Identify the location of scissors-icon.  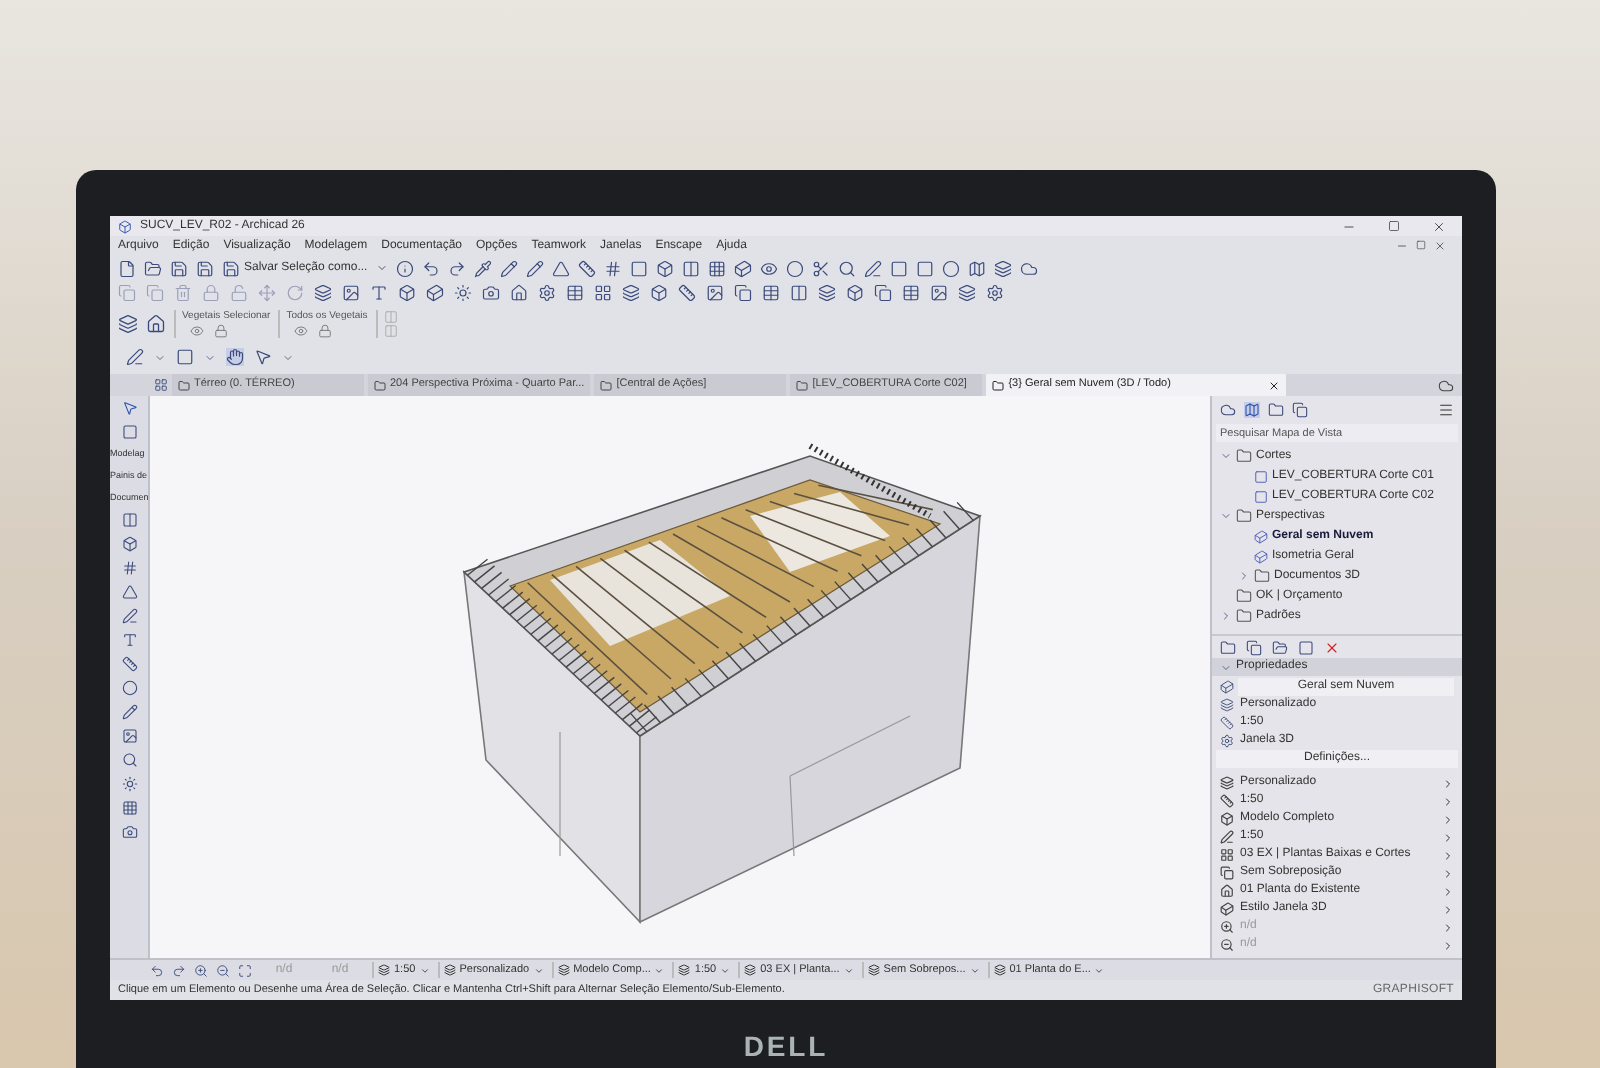
(820, 268).